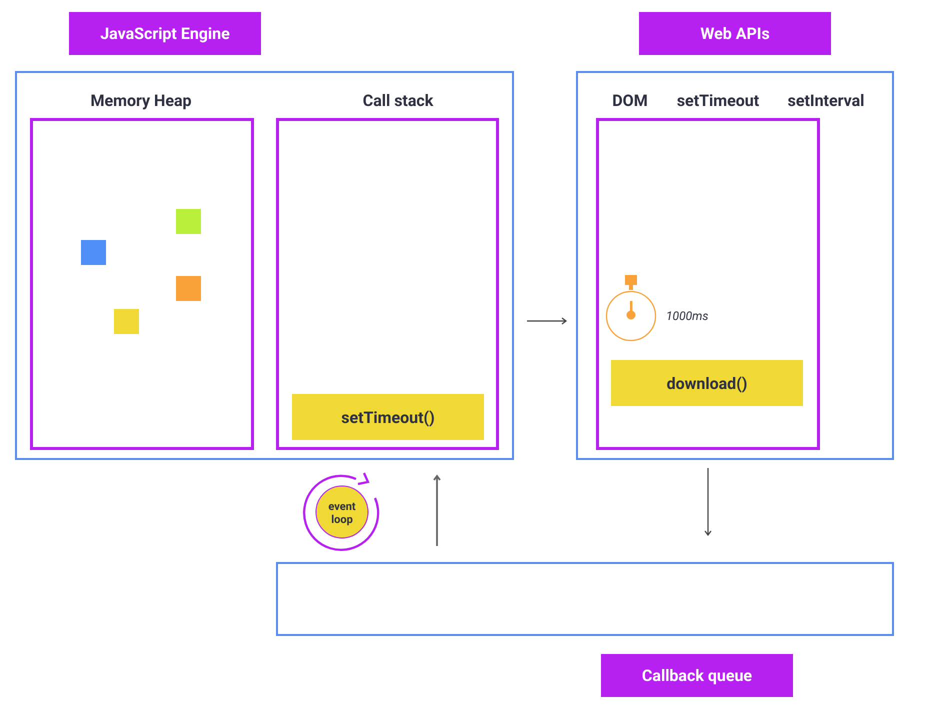  What do you see at coordinates (718, 100) in the screenshot?
I see `api-name: setTimeout` at bounding box center [718, 100].